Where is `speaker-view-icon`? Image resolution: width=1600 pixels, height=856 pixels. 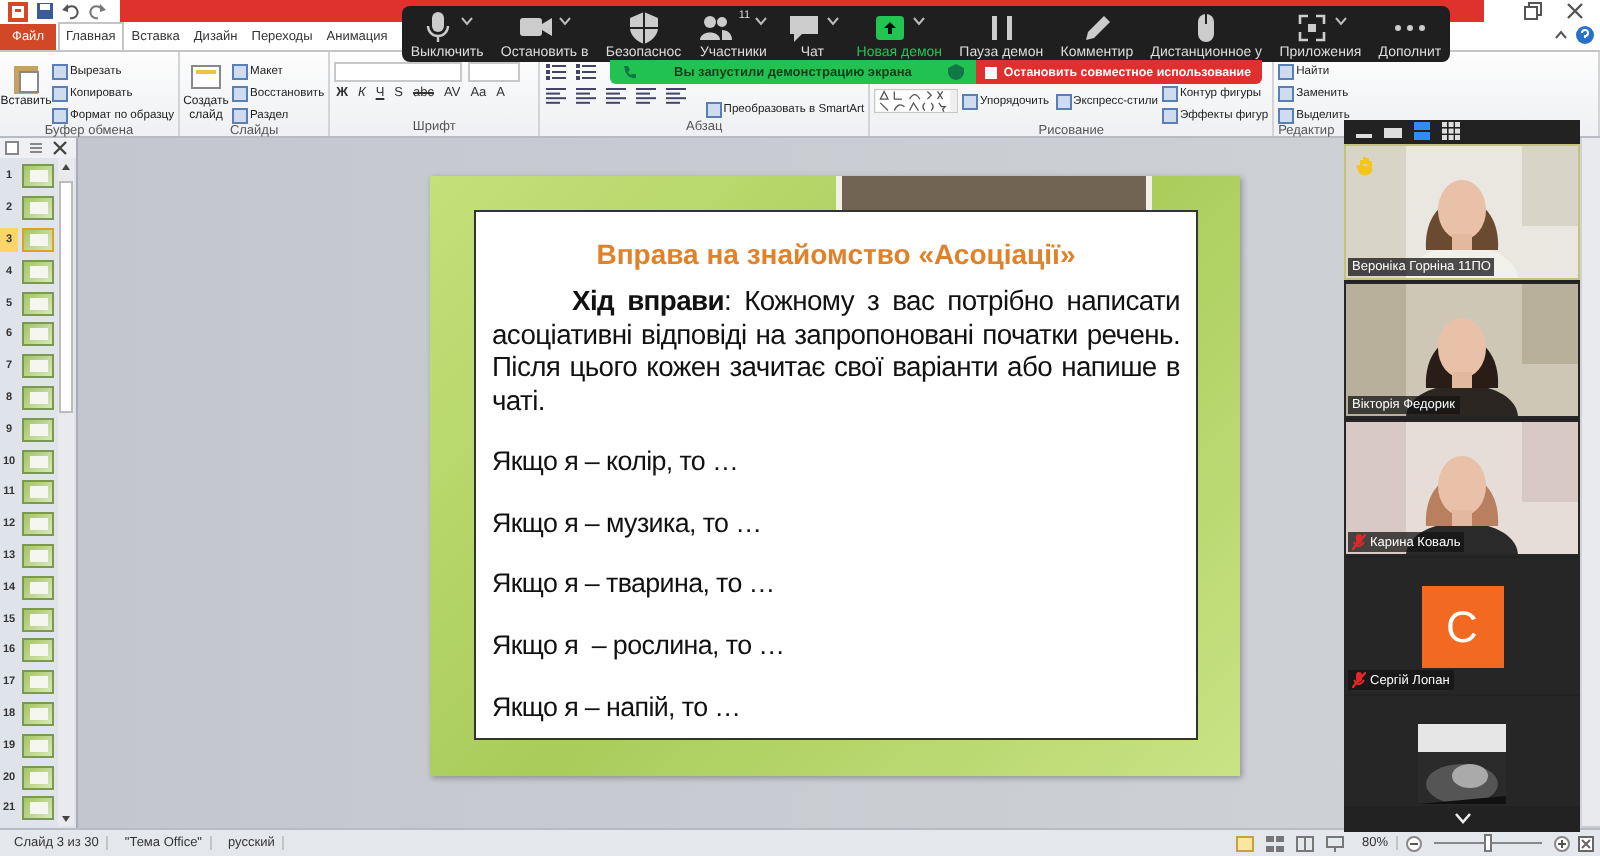
speaker-view-icon is located at coordinates (1422, 131).